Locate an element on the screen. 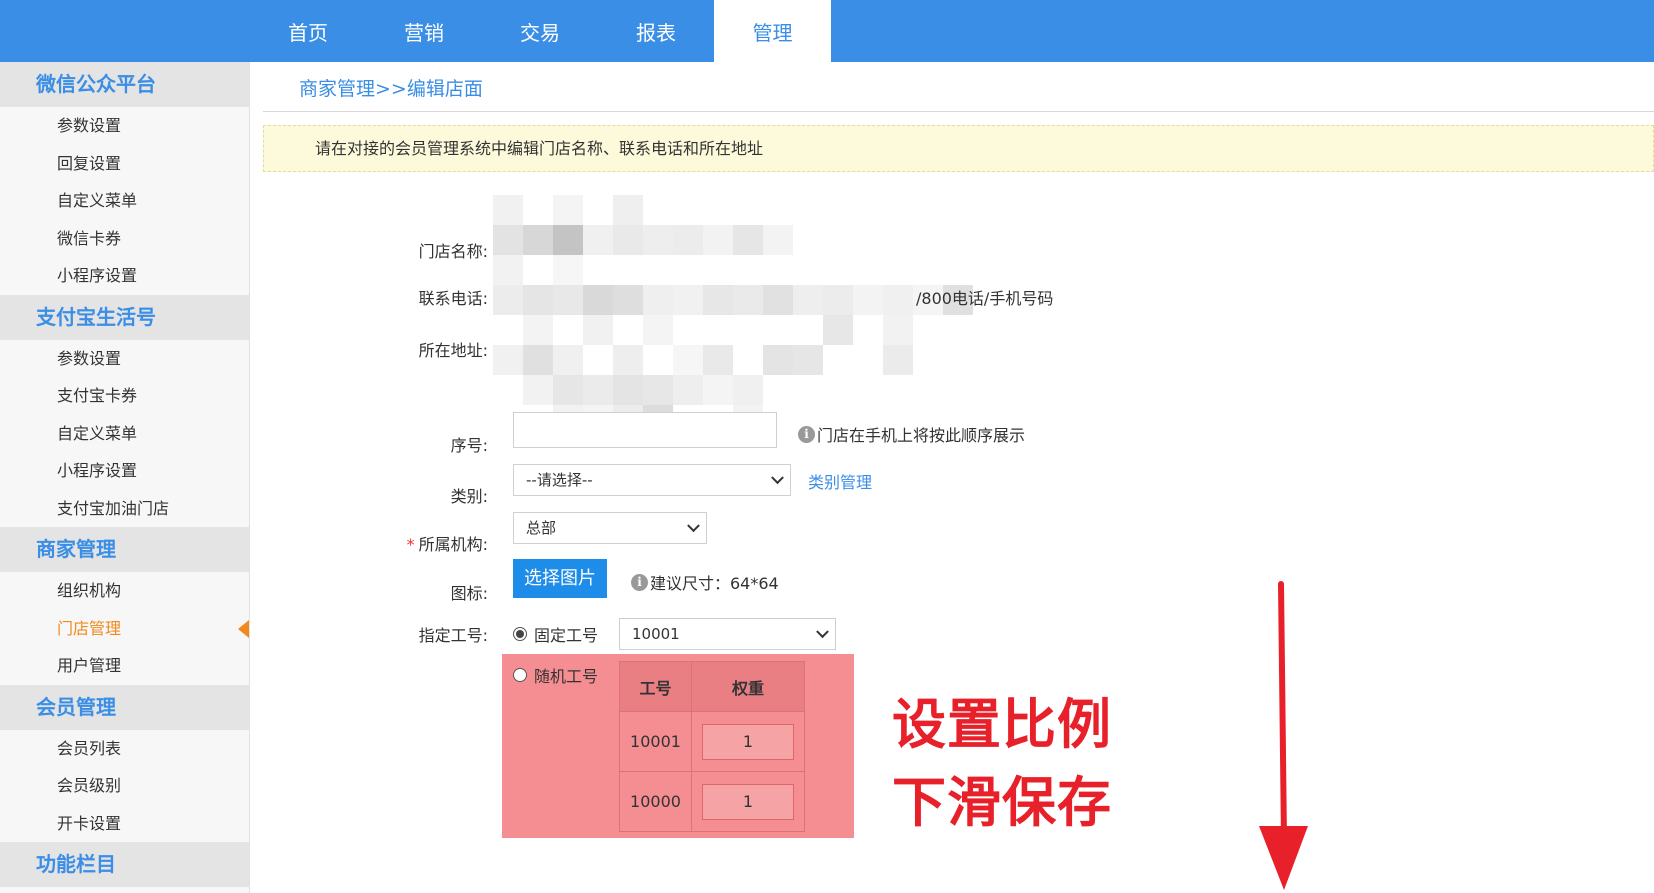 The image size is (1654, 893). choose-image-button: 选择图片 is located at coordinates (560, 578).